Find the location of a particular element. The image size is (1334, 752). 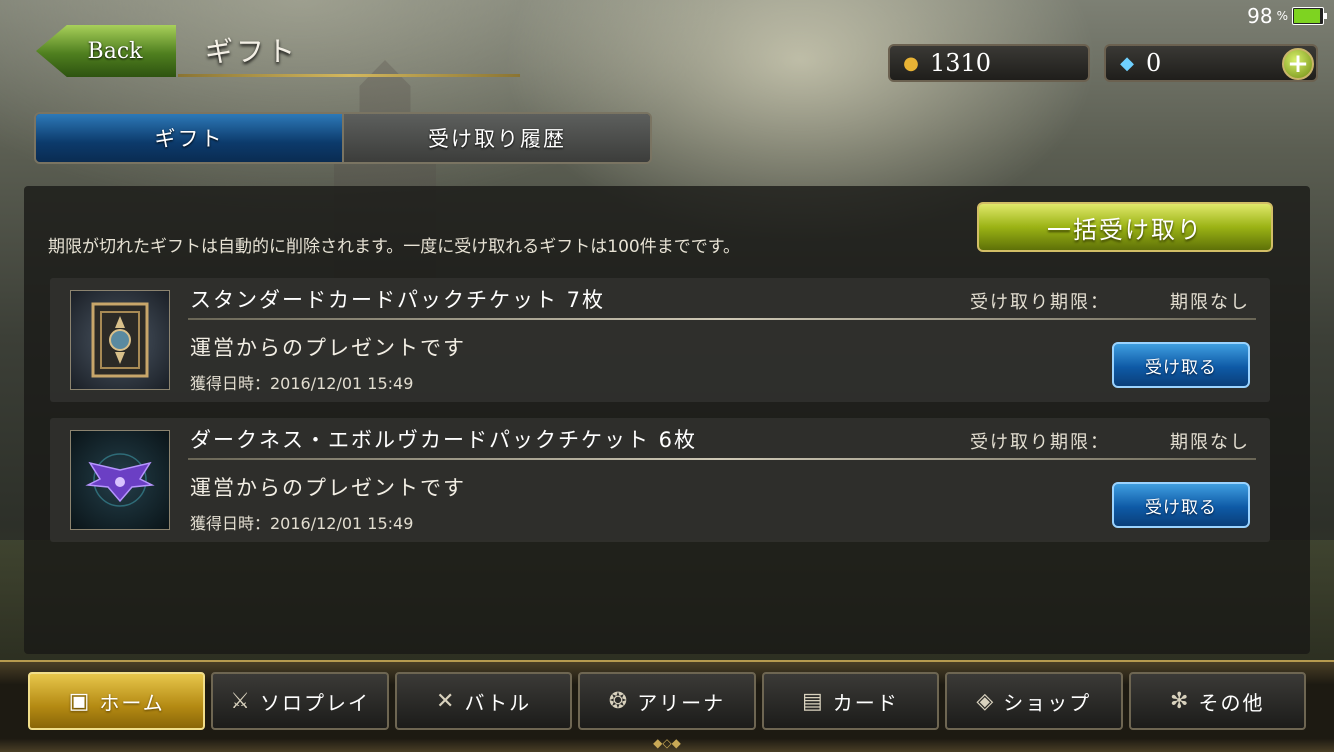

crystal-amount: 0 is located at coordinates (1154, 63).